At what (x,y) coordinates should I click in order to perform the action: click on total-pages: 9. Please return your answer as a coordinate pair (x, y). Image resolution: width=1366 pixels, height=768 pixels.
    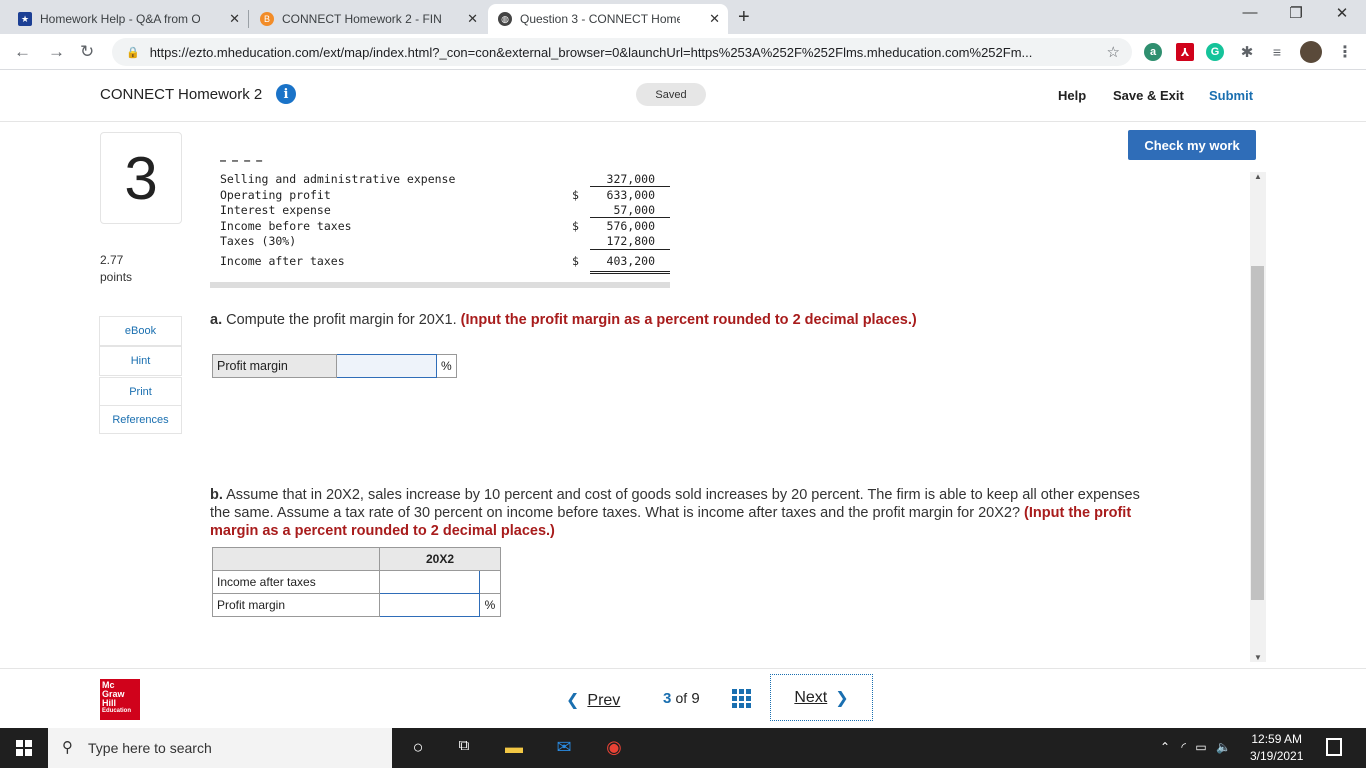
    Looking at the image, I should click on (695, 698).